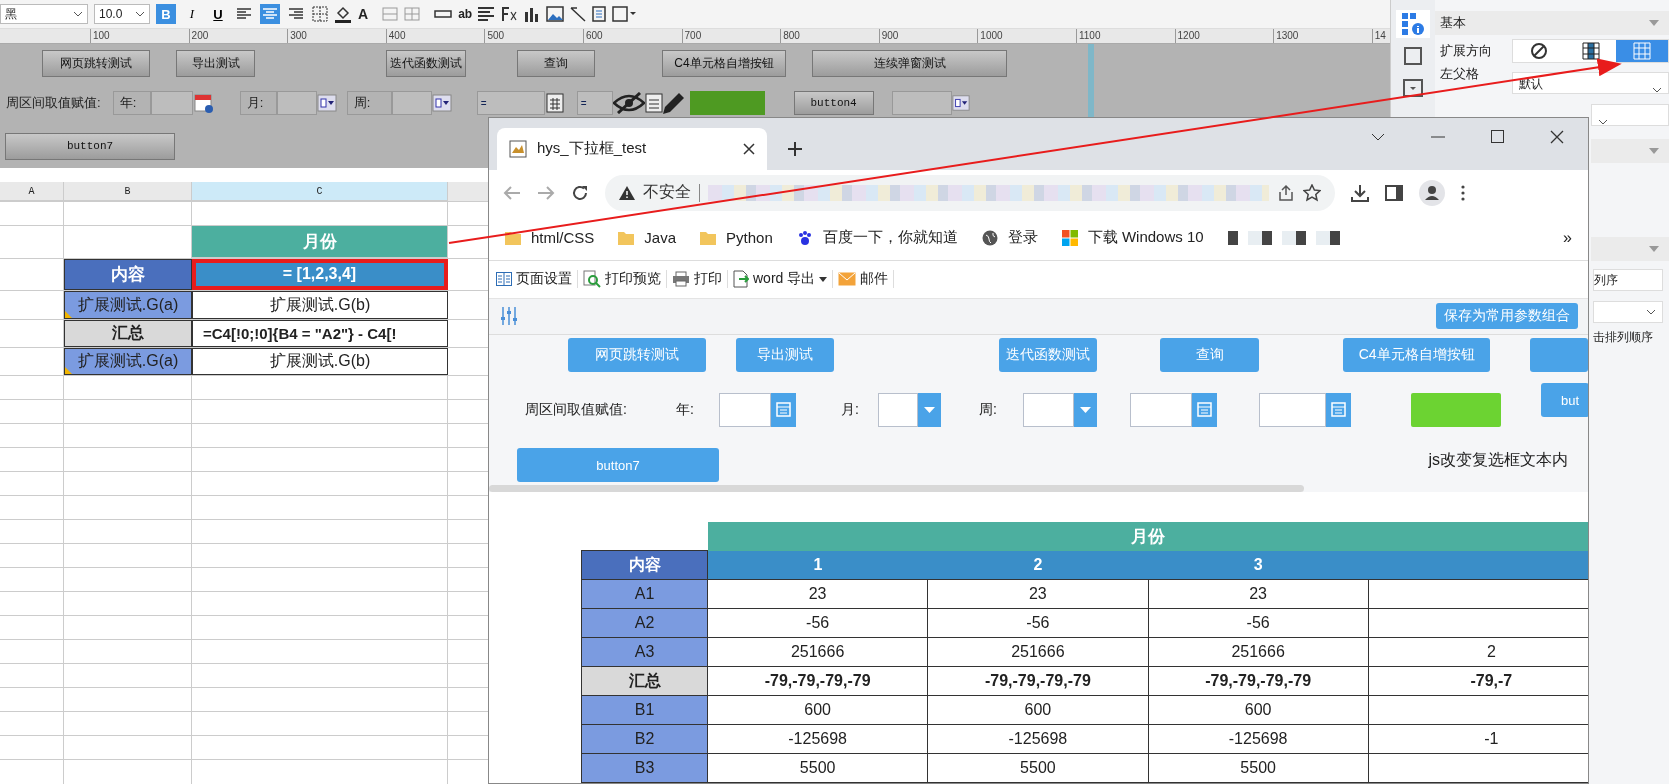 The height and width of the screenshot is (784, 1669). I want to click on align-button, so click(270, 14).